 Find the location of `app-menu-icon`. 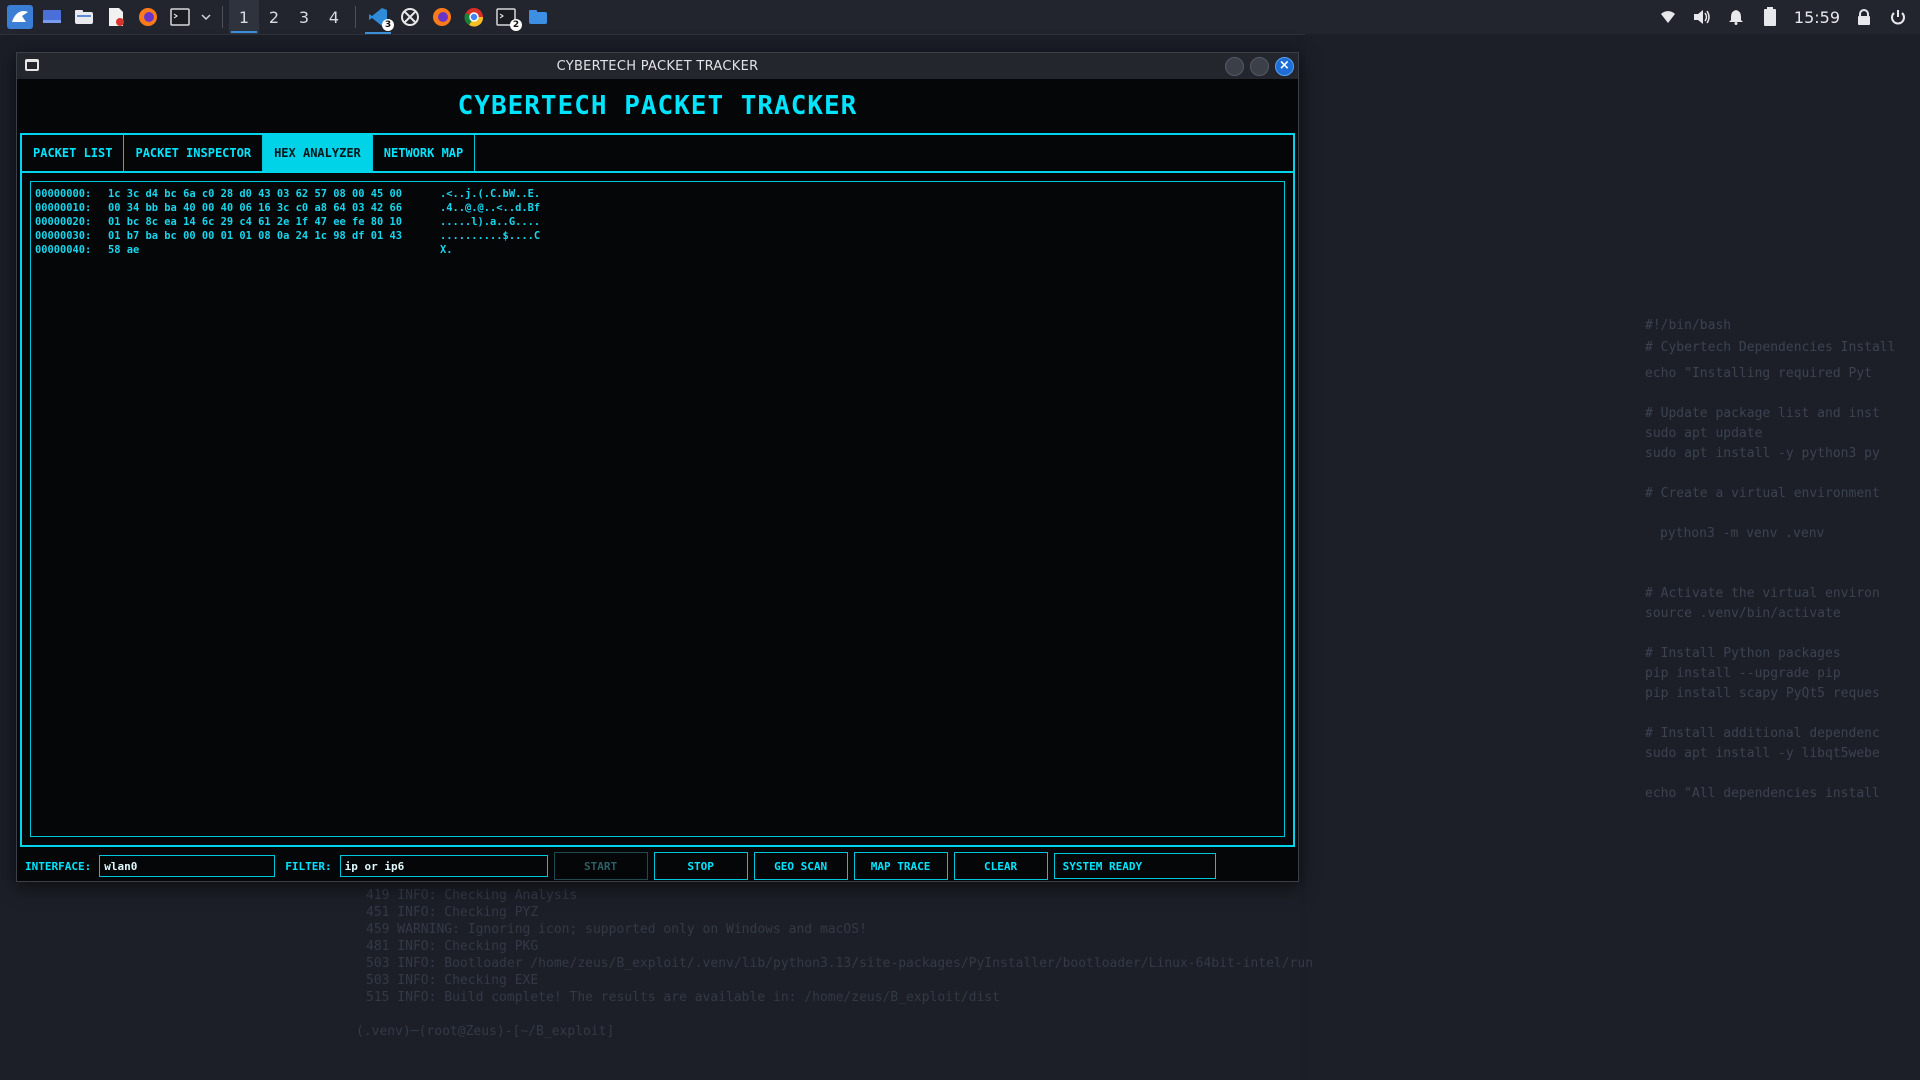

app-menu-icon is located at coordinates (20, 17).